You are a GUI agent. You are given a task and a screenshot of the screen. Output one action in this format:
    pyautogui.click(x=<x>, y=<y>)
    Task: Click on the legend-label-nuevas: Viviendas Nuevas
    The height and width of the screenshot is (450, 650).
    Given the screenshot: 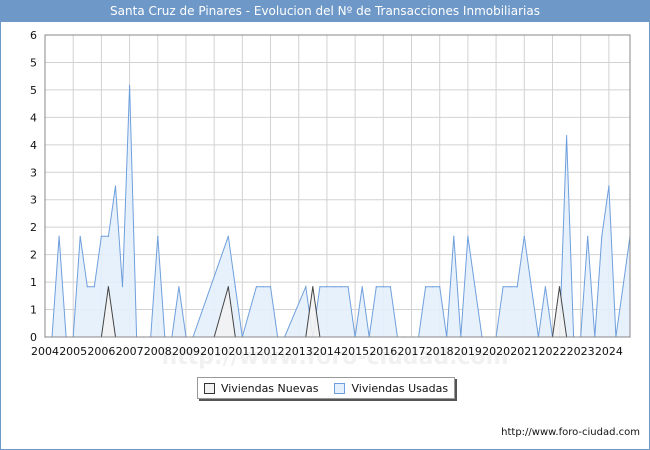 What is the action you would take?
    pyautogui.click(x=269, y=388)
    